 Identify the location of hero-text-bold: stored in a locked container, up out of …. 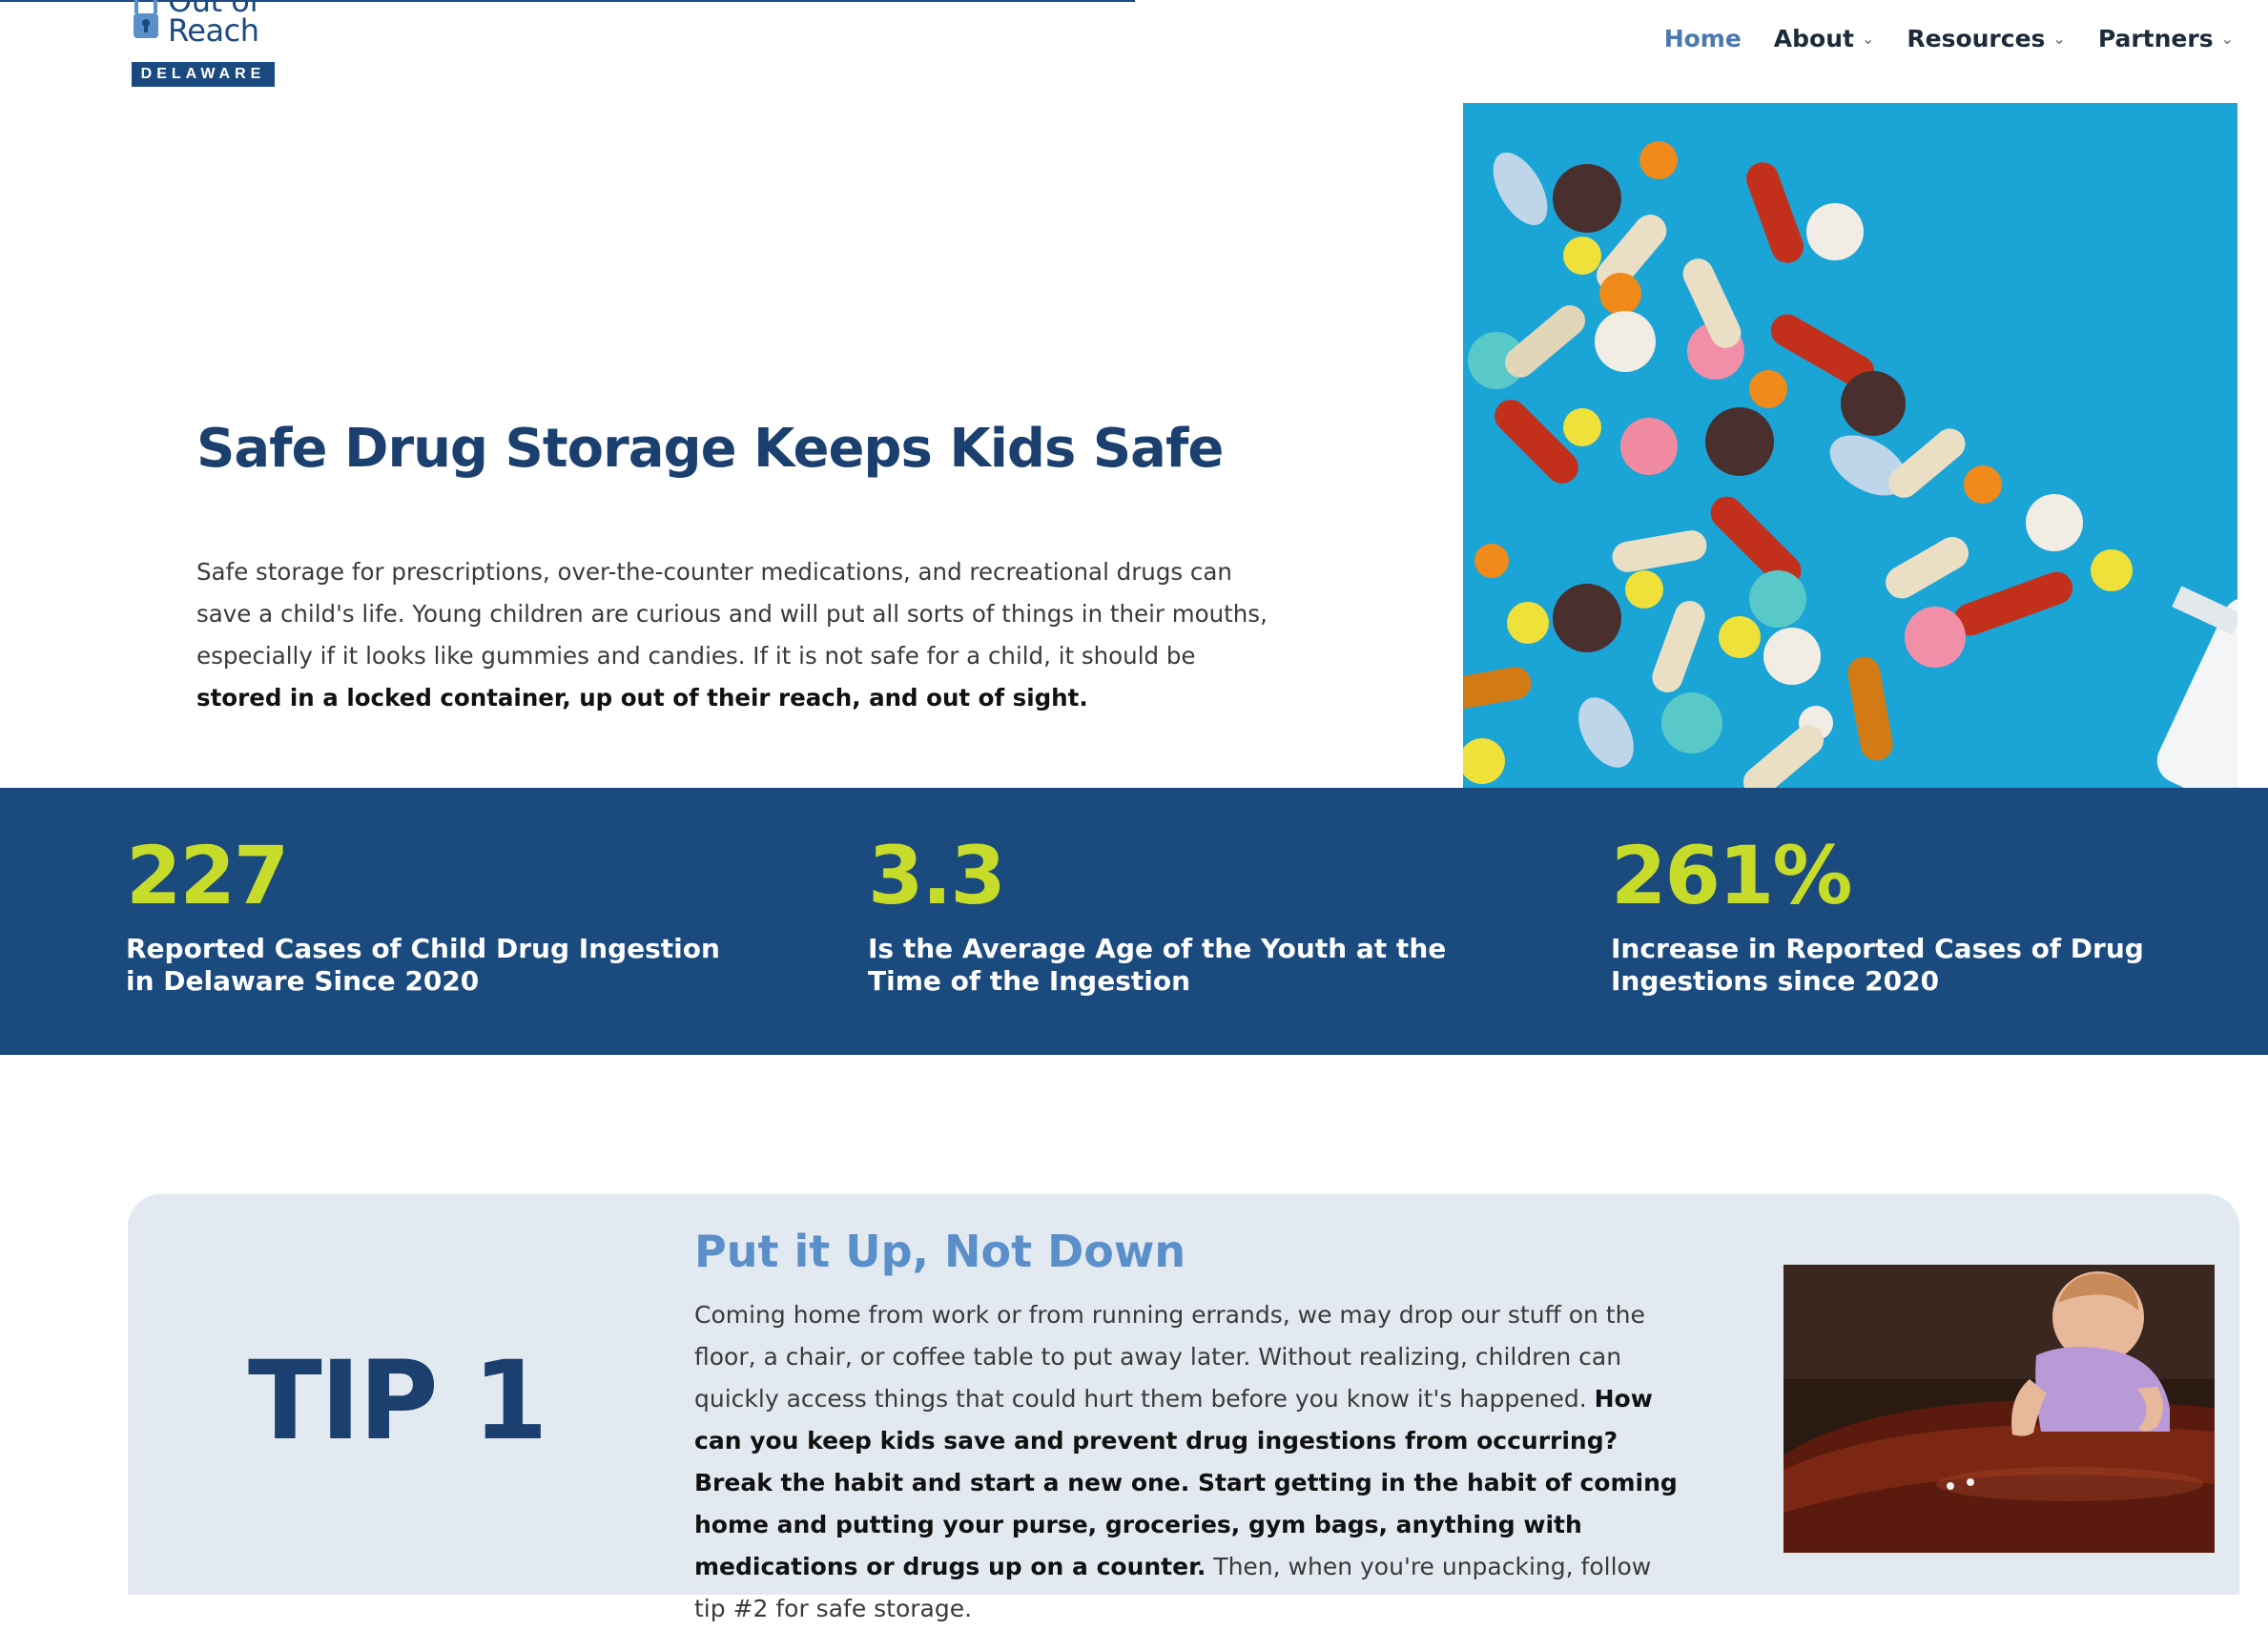
(642, 698).